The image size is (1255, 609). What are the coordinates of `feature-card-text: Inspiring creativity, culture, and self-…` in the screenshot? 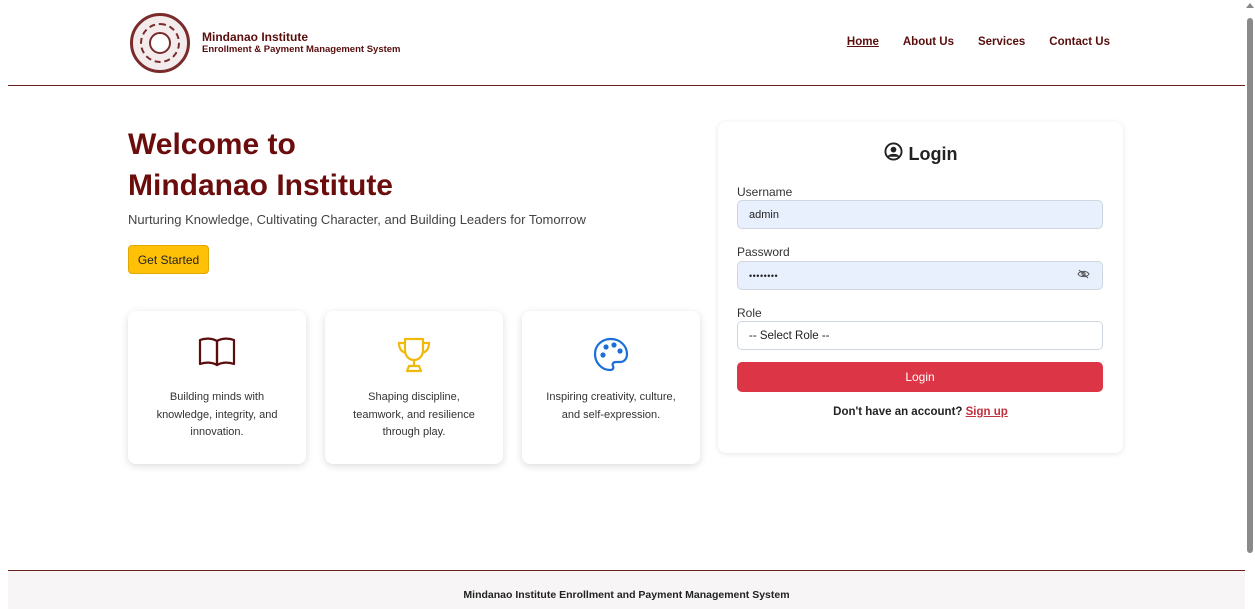 It's located at (611, 406).